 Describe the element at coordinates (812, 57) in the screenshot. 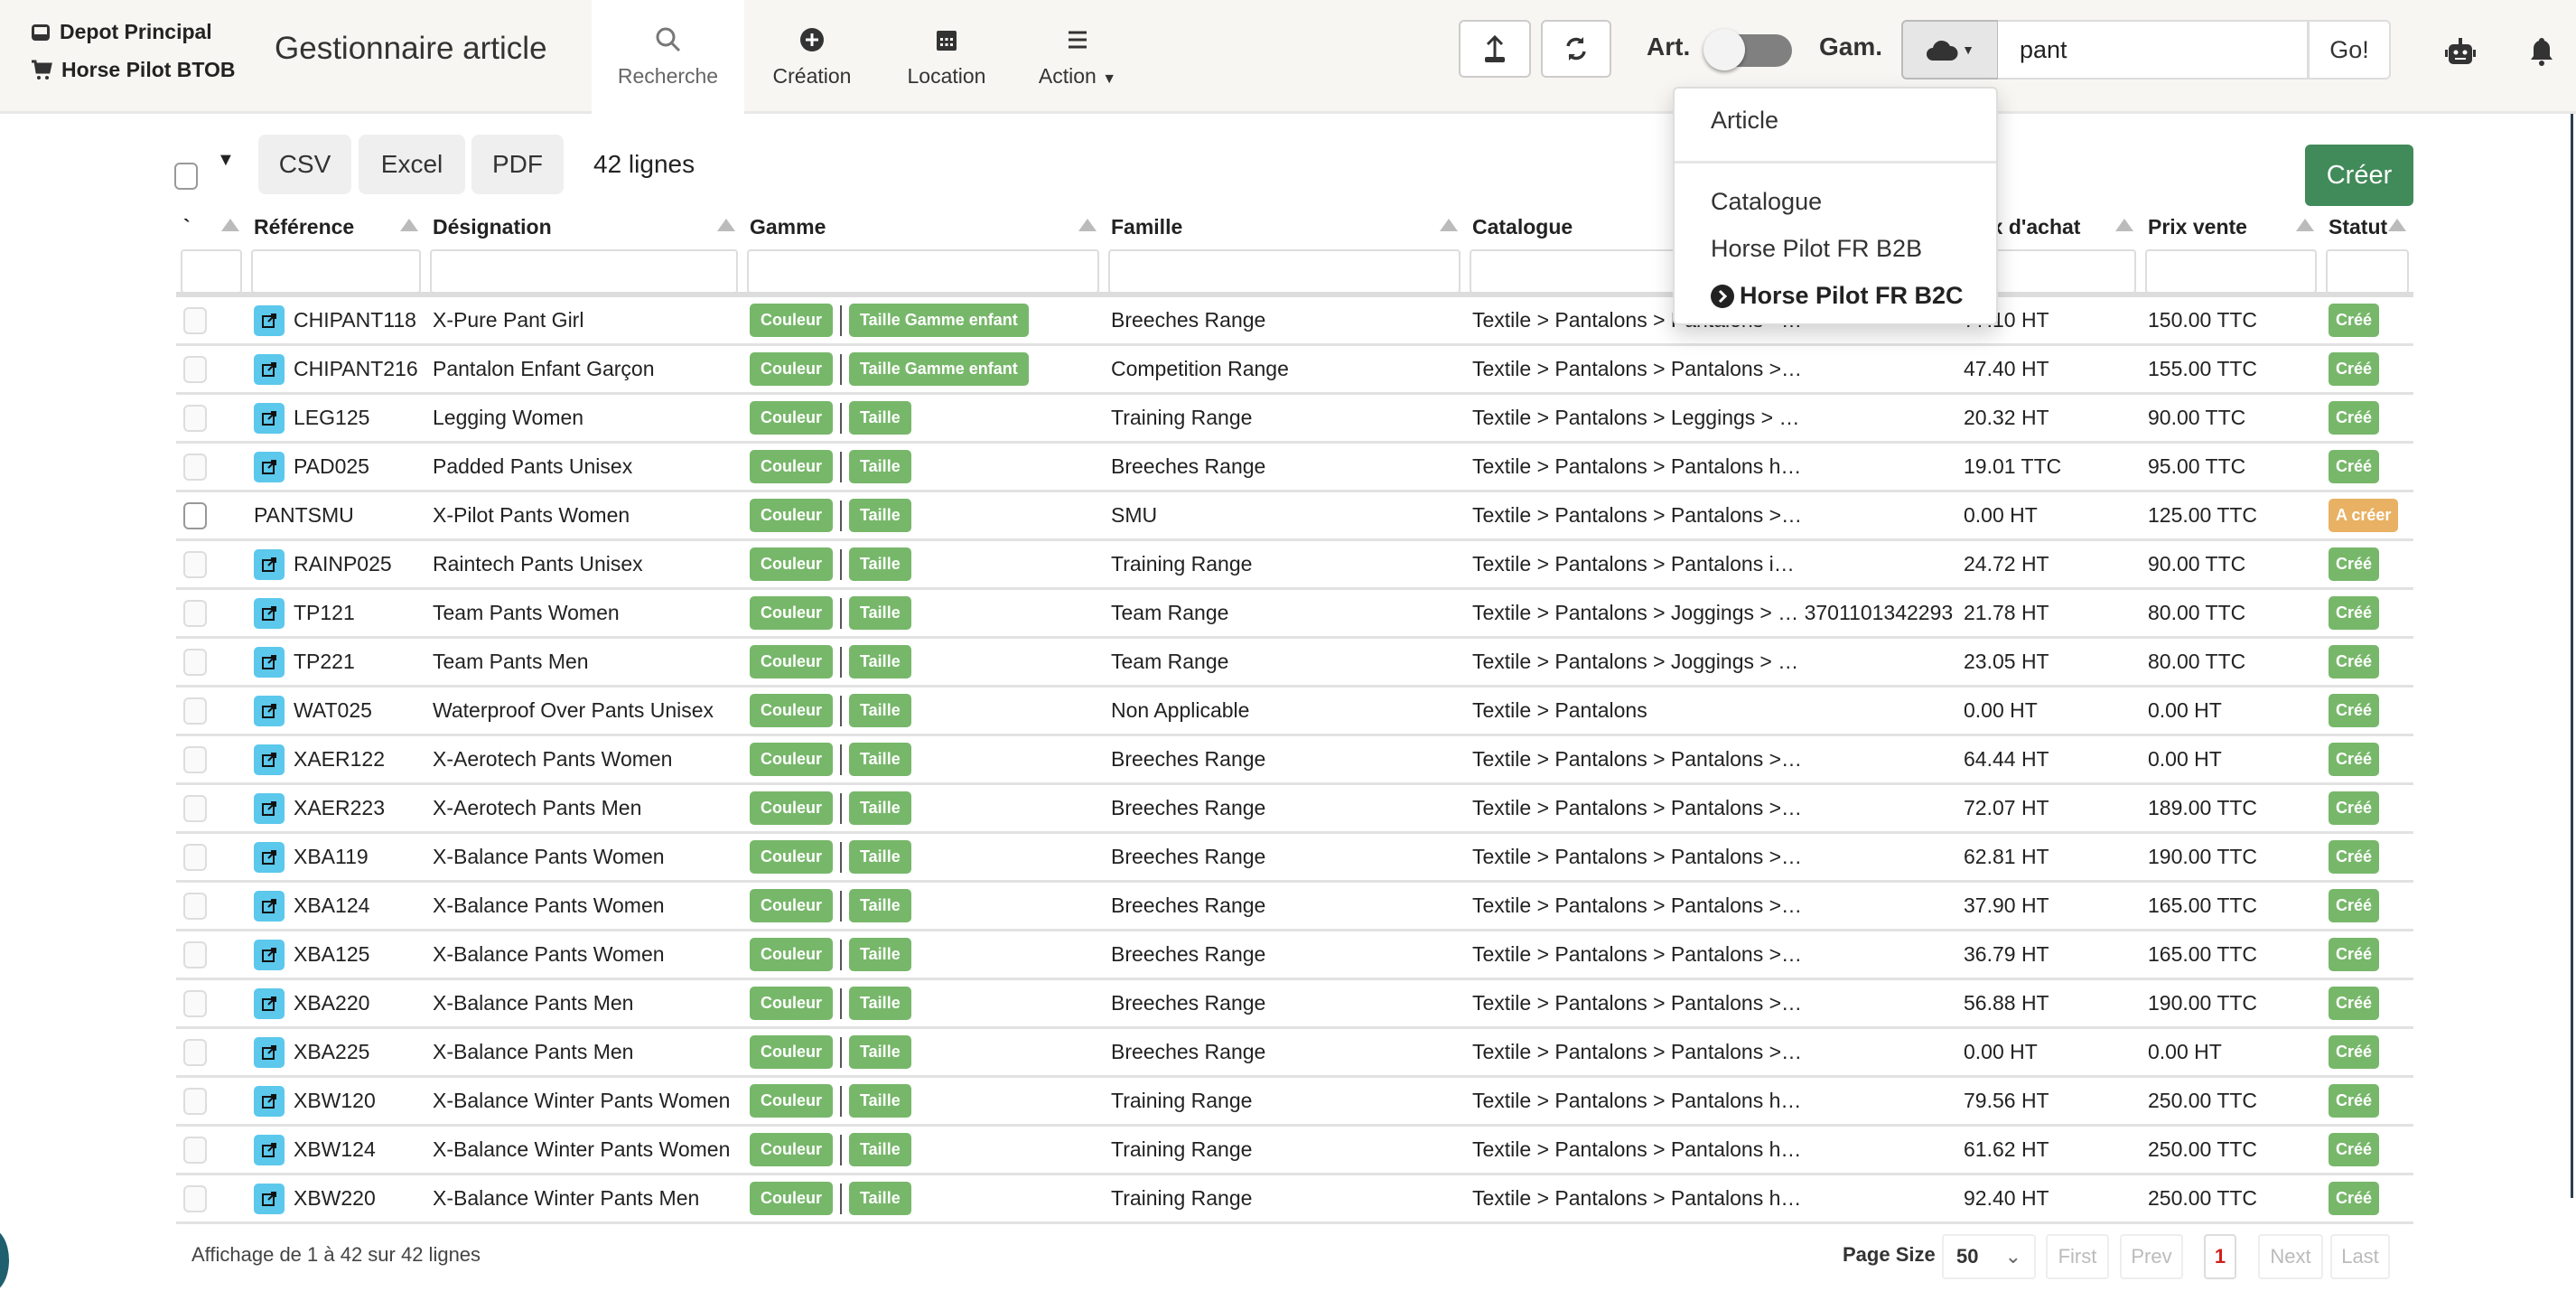

I see `tab-creation: Création` at that location.